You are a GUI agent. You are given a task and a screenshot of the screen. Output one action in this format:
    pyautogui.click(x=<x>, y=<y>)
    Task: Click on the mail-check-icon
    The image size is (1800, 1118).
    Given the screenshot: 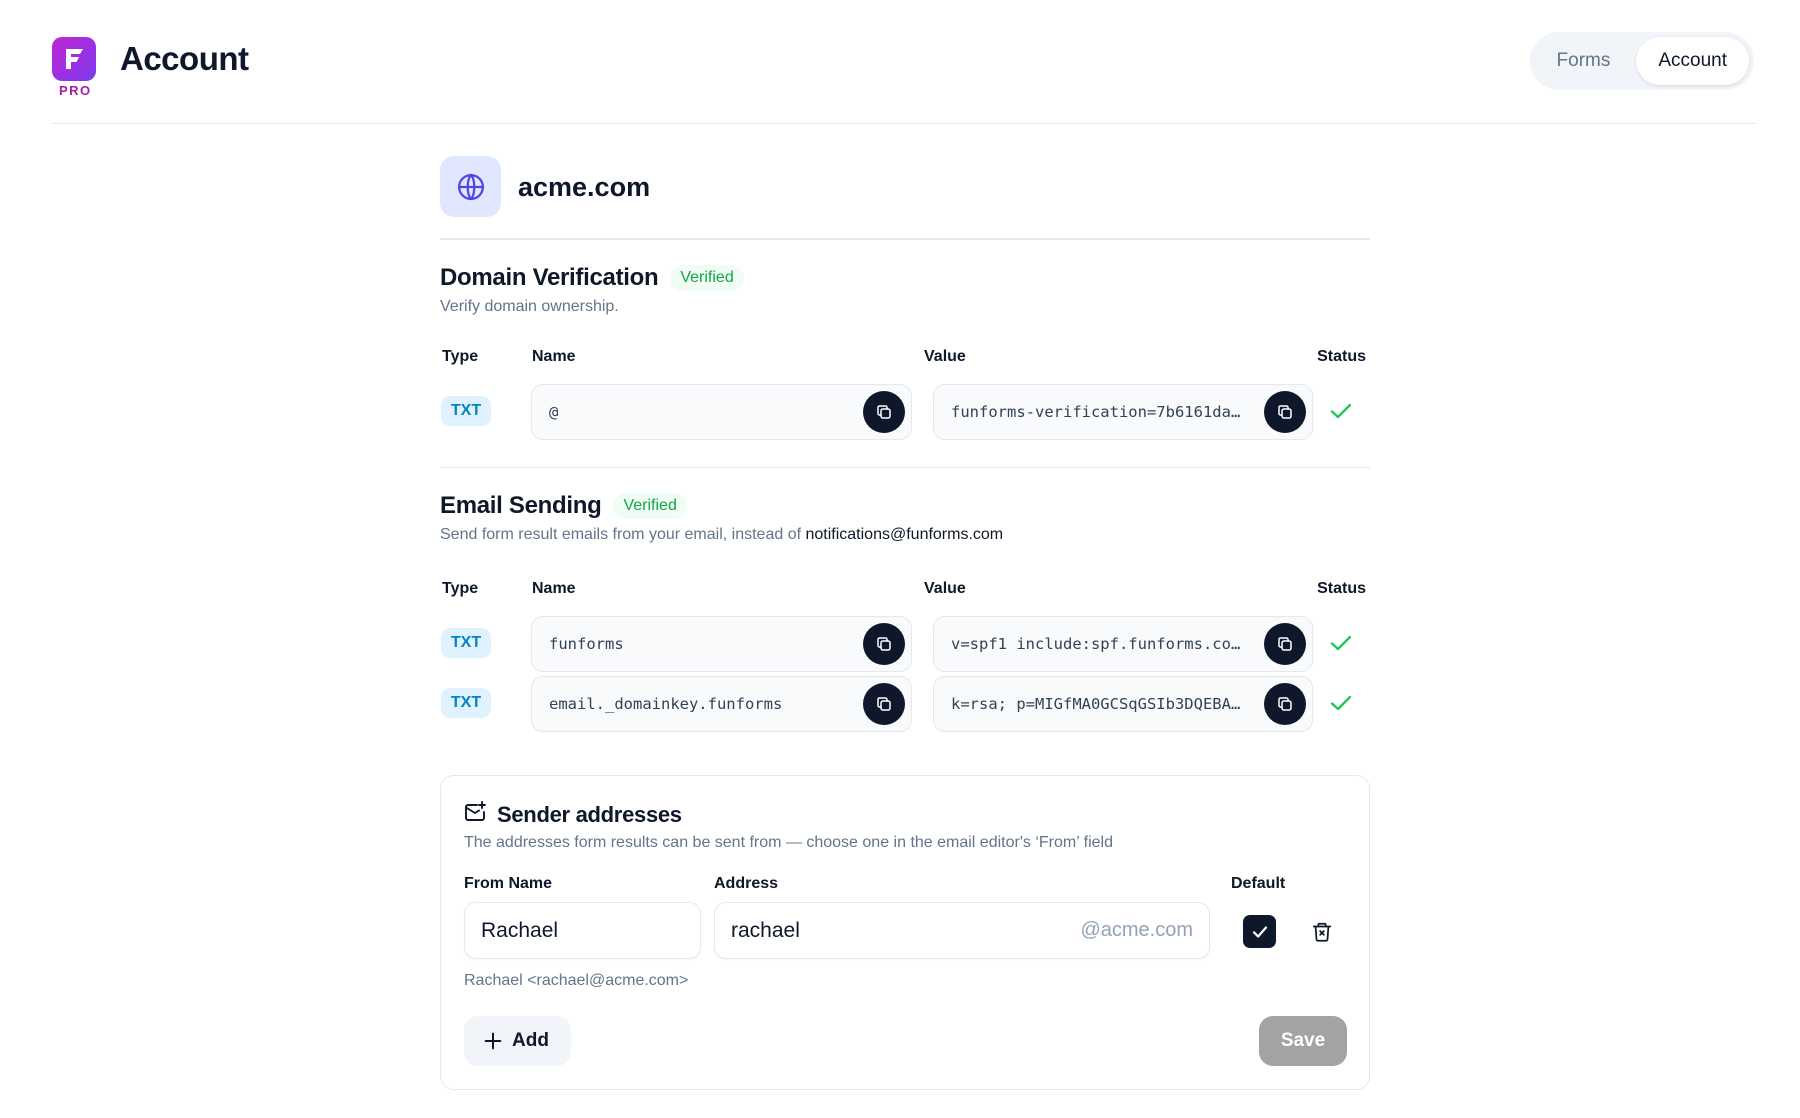 What is the action you would take?
    pyautogui.click(x=475, y=814)
    